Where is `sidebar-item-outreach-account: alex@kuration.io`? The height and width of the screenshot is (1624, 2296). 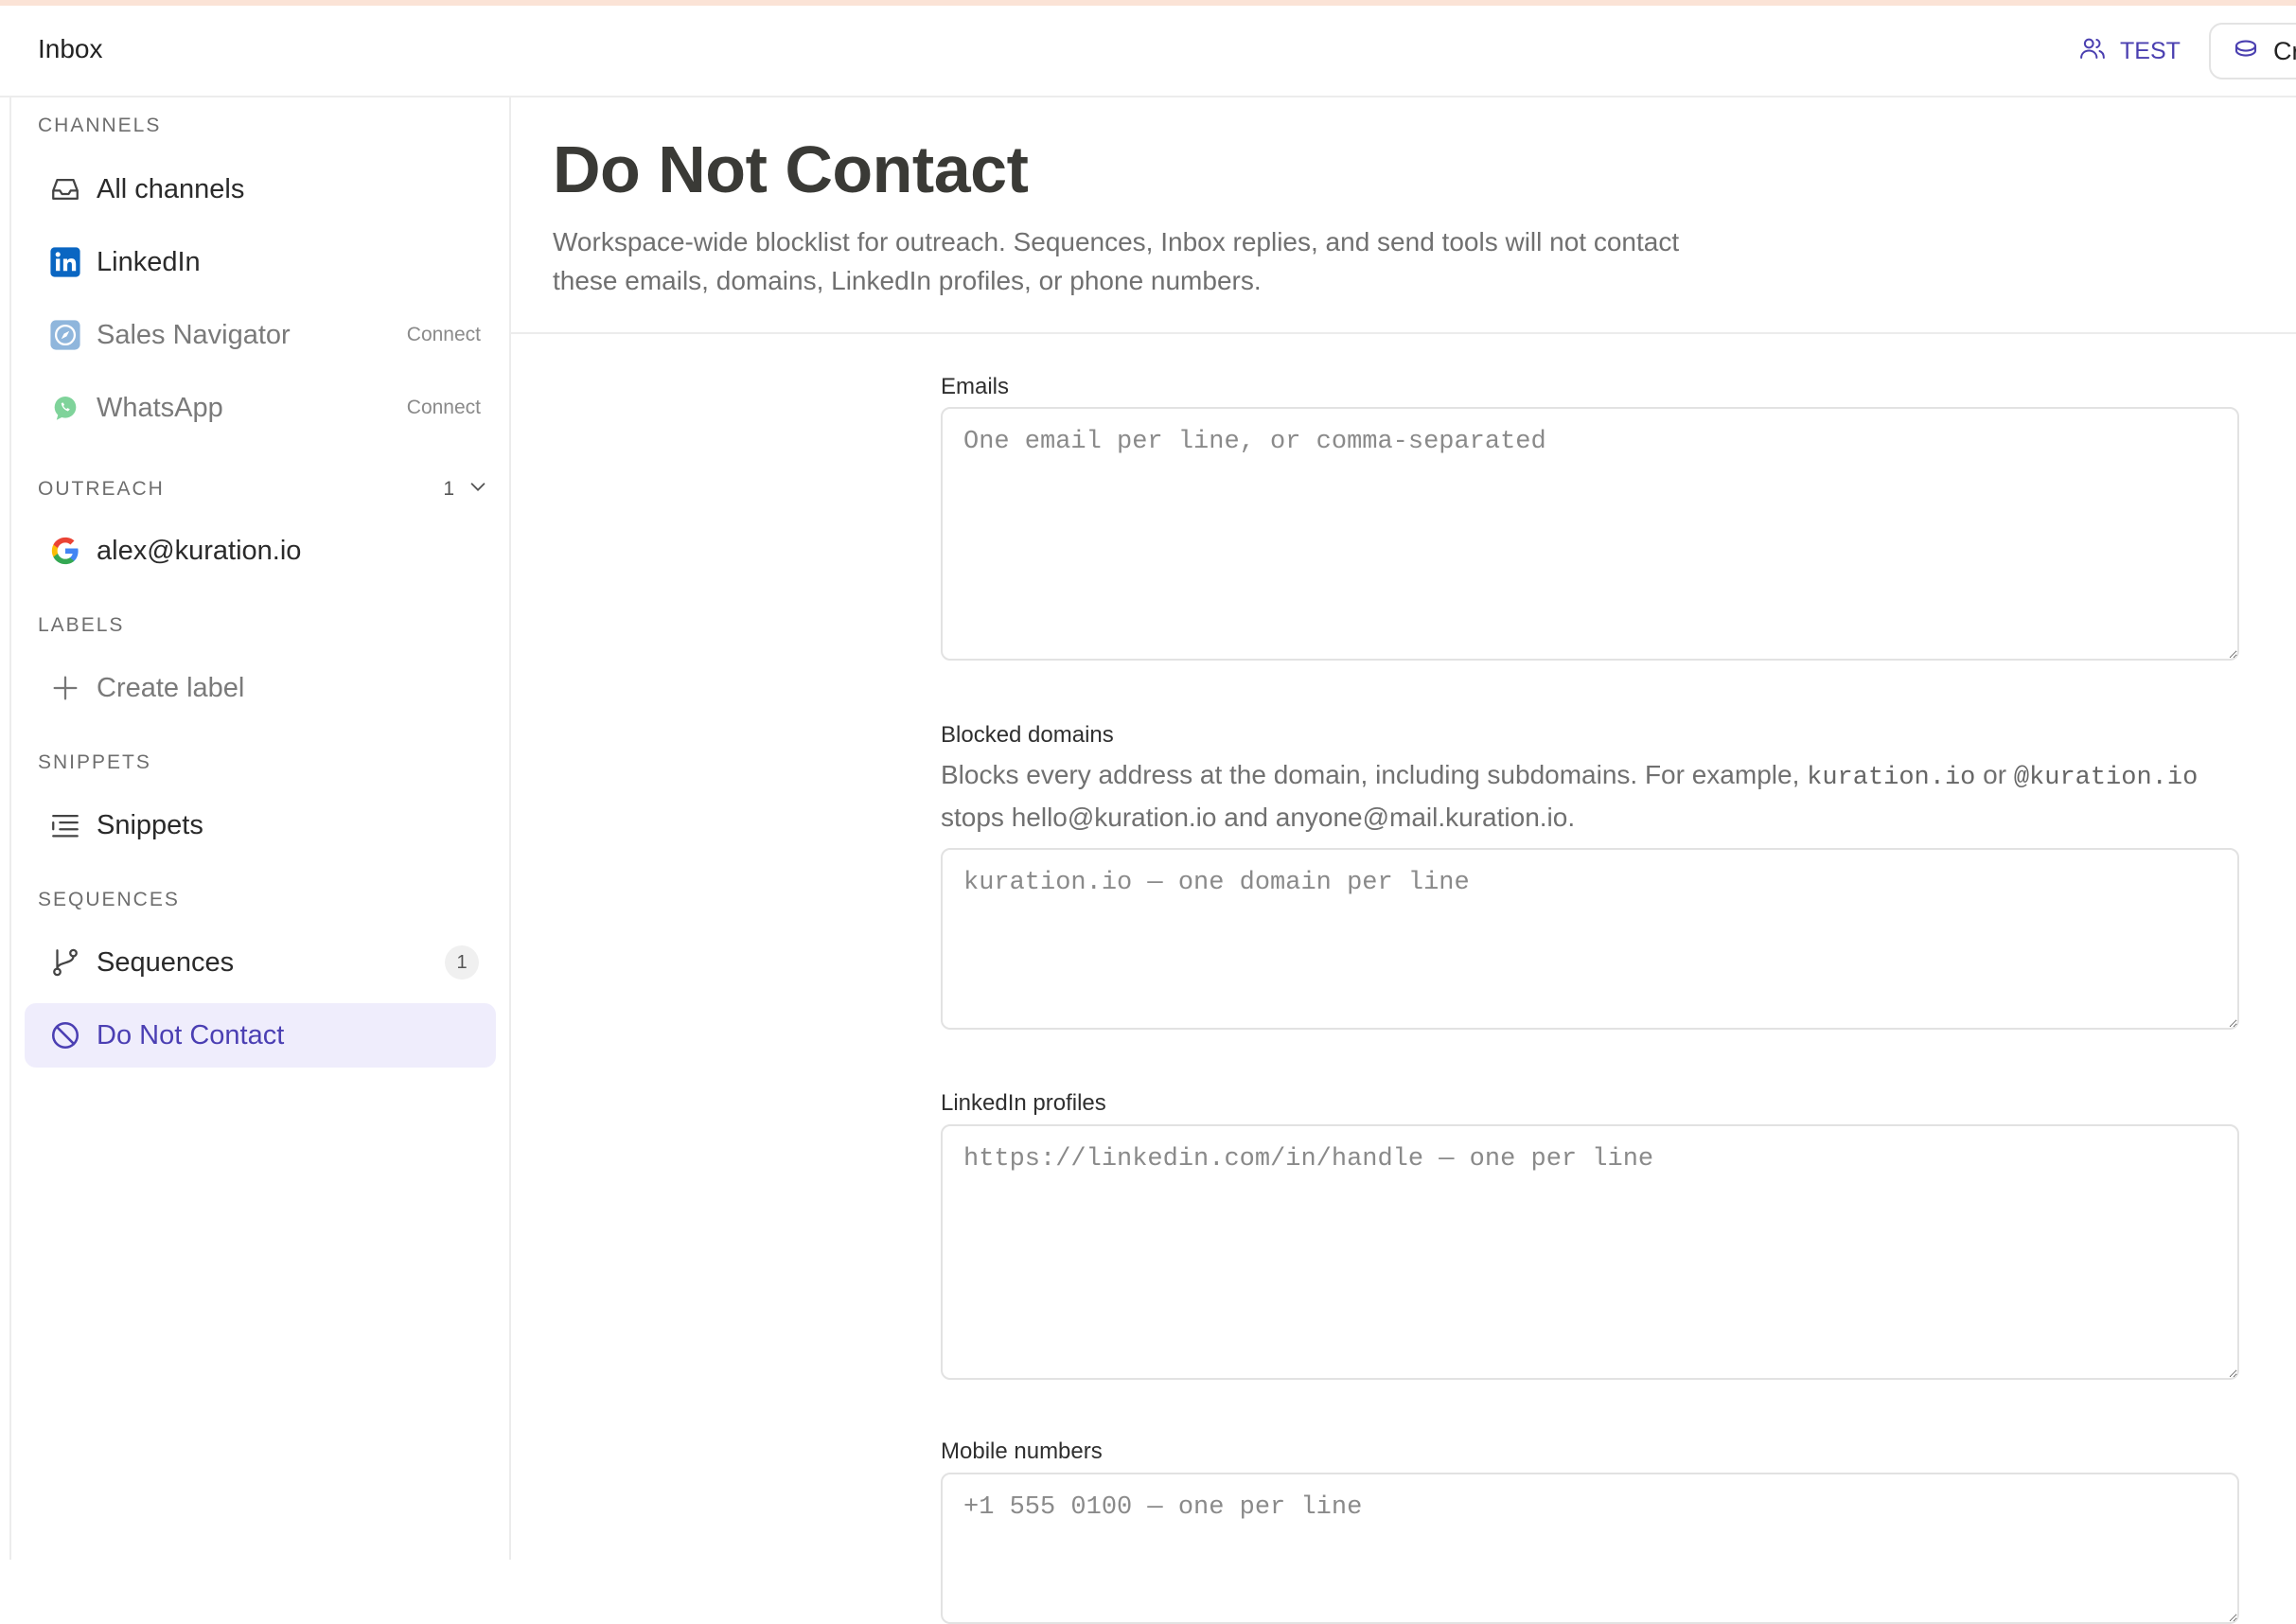
sidebar-item-outreach-account: alex@kuration.io is located at coordinates (260, 551).